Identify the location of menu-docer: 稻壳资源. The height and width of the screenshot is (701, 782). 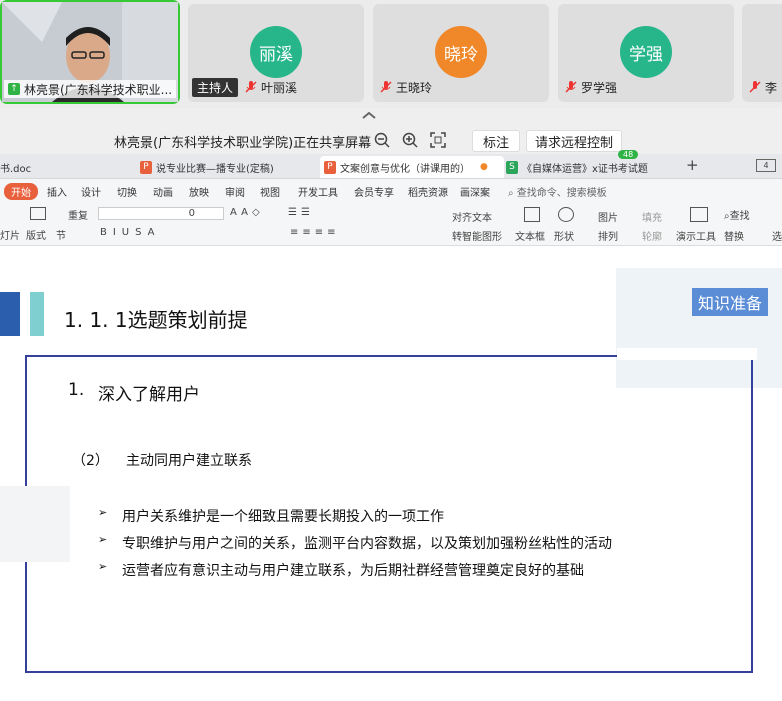
(428, 191).